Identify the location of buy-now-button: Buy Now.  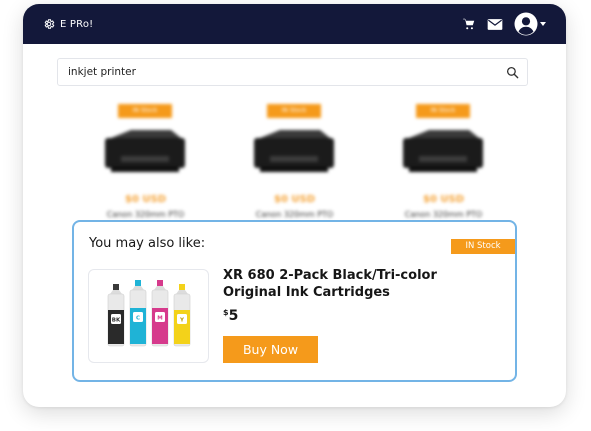
(270, 349).